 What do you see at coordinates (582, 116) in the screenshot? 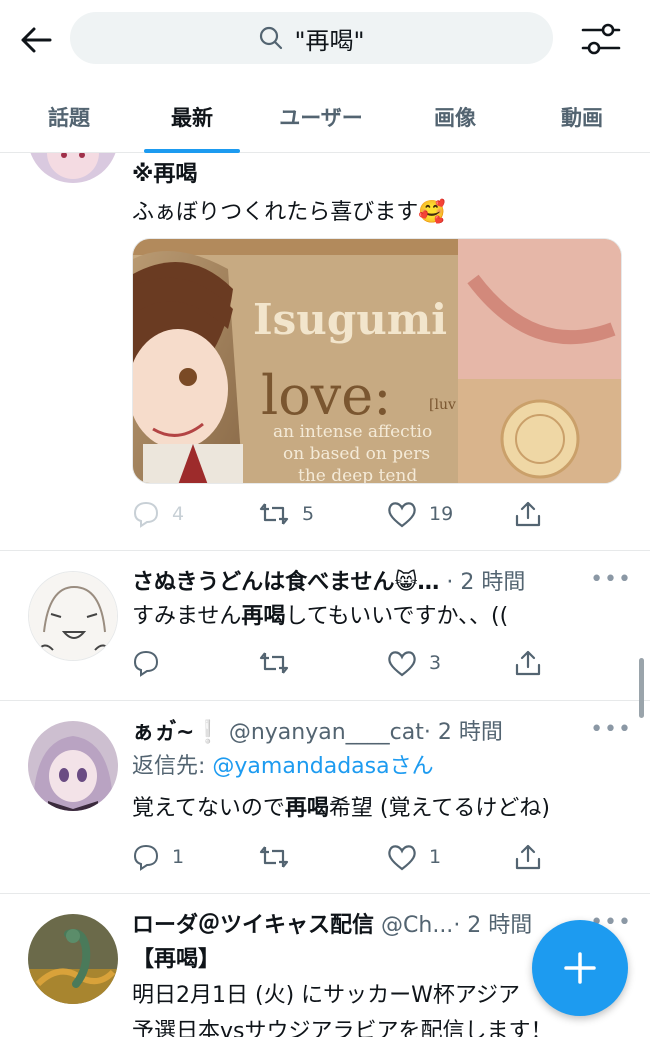
I see `tab-videos: 動画` at bounding box center [582, 116].